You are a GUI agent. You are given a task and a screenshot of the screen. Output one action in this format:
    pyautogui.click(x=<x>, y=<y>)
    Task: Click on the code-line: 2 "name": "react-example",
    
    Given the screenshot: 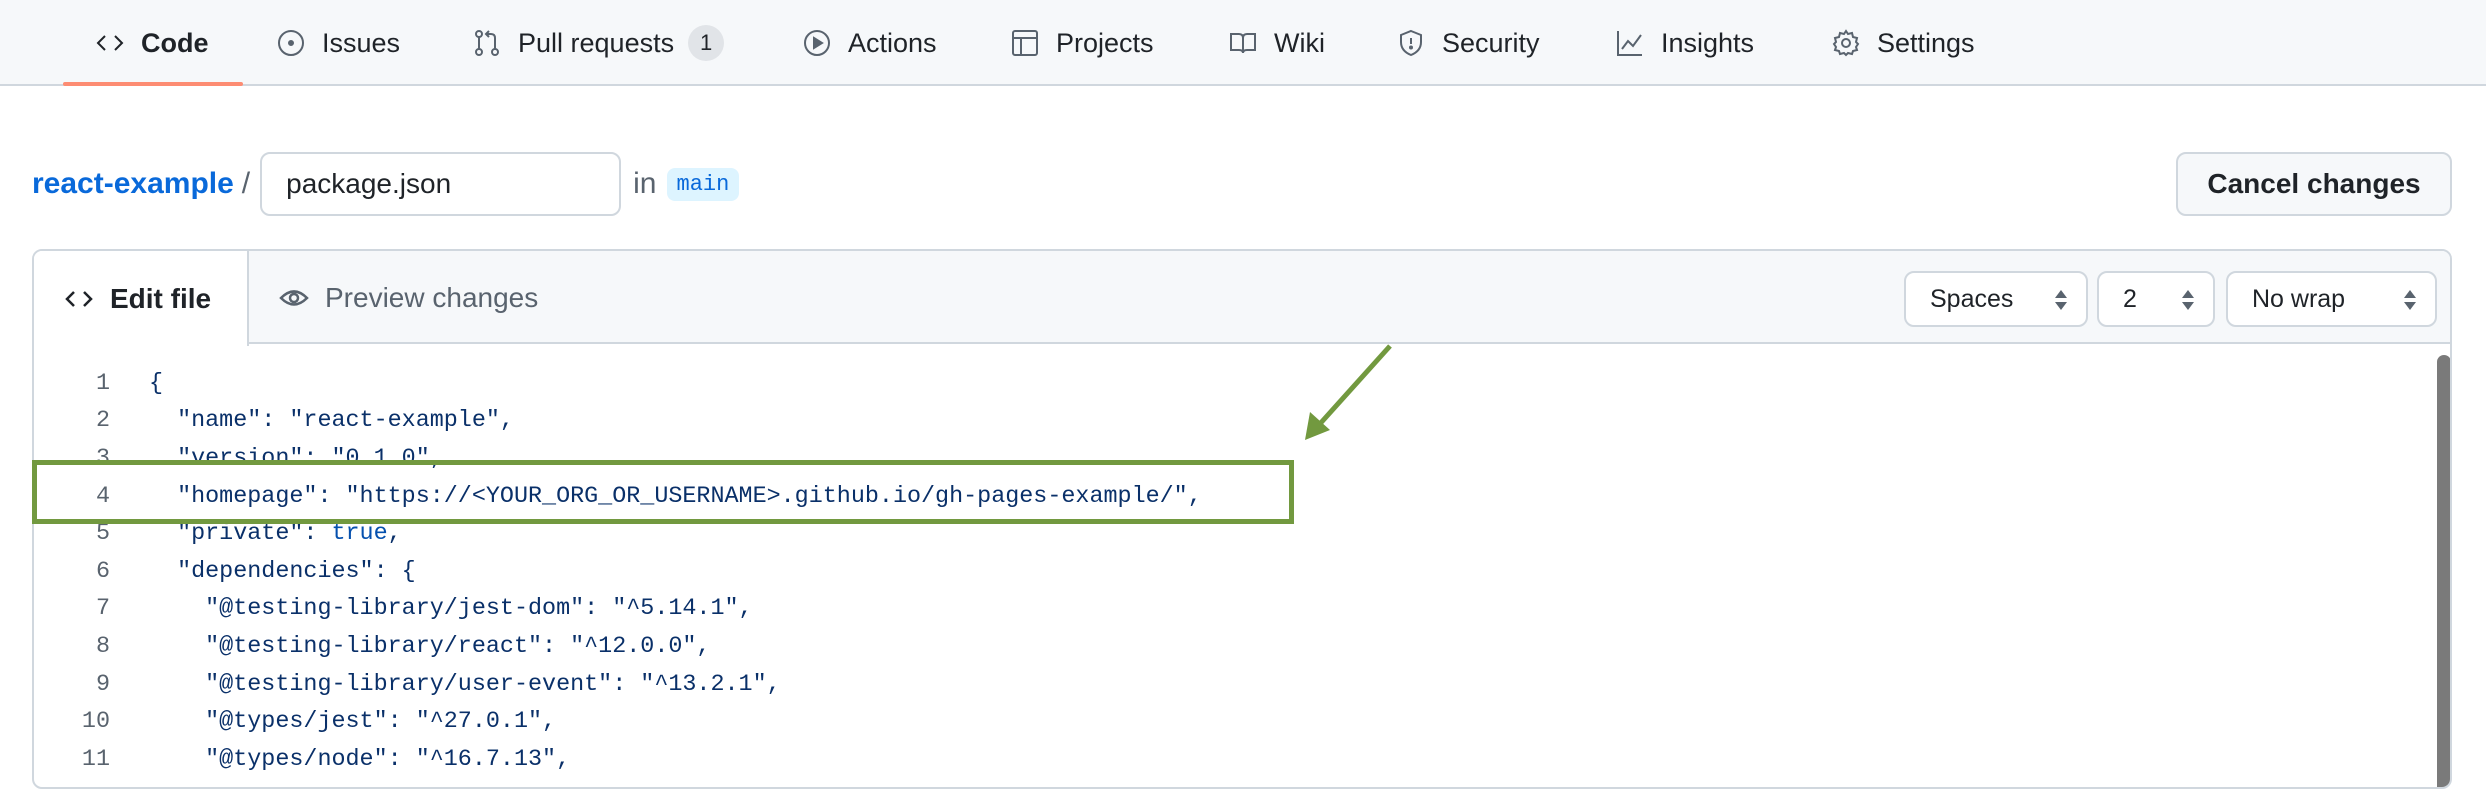 What is the action you would take?
    pyautogui.click(x=274, y=422)
    